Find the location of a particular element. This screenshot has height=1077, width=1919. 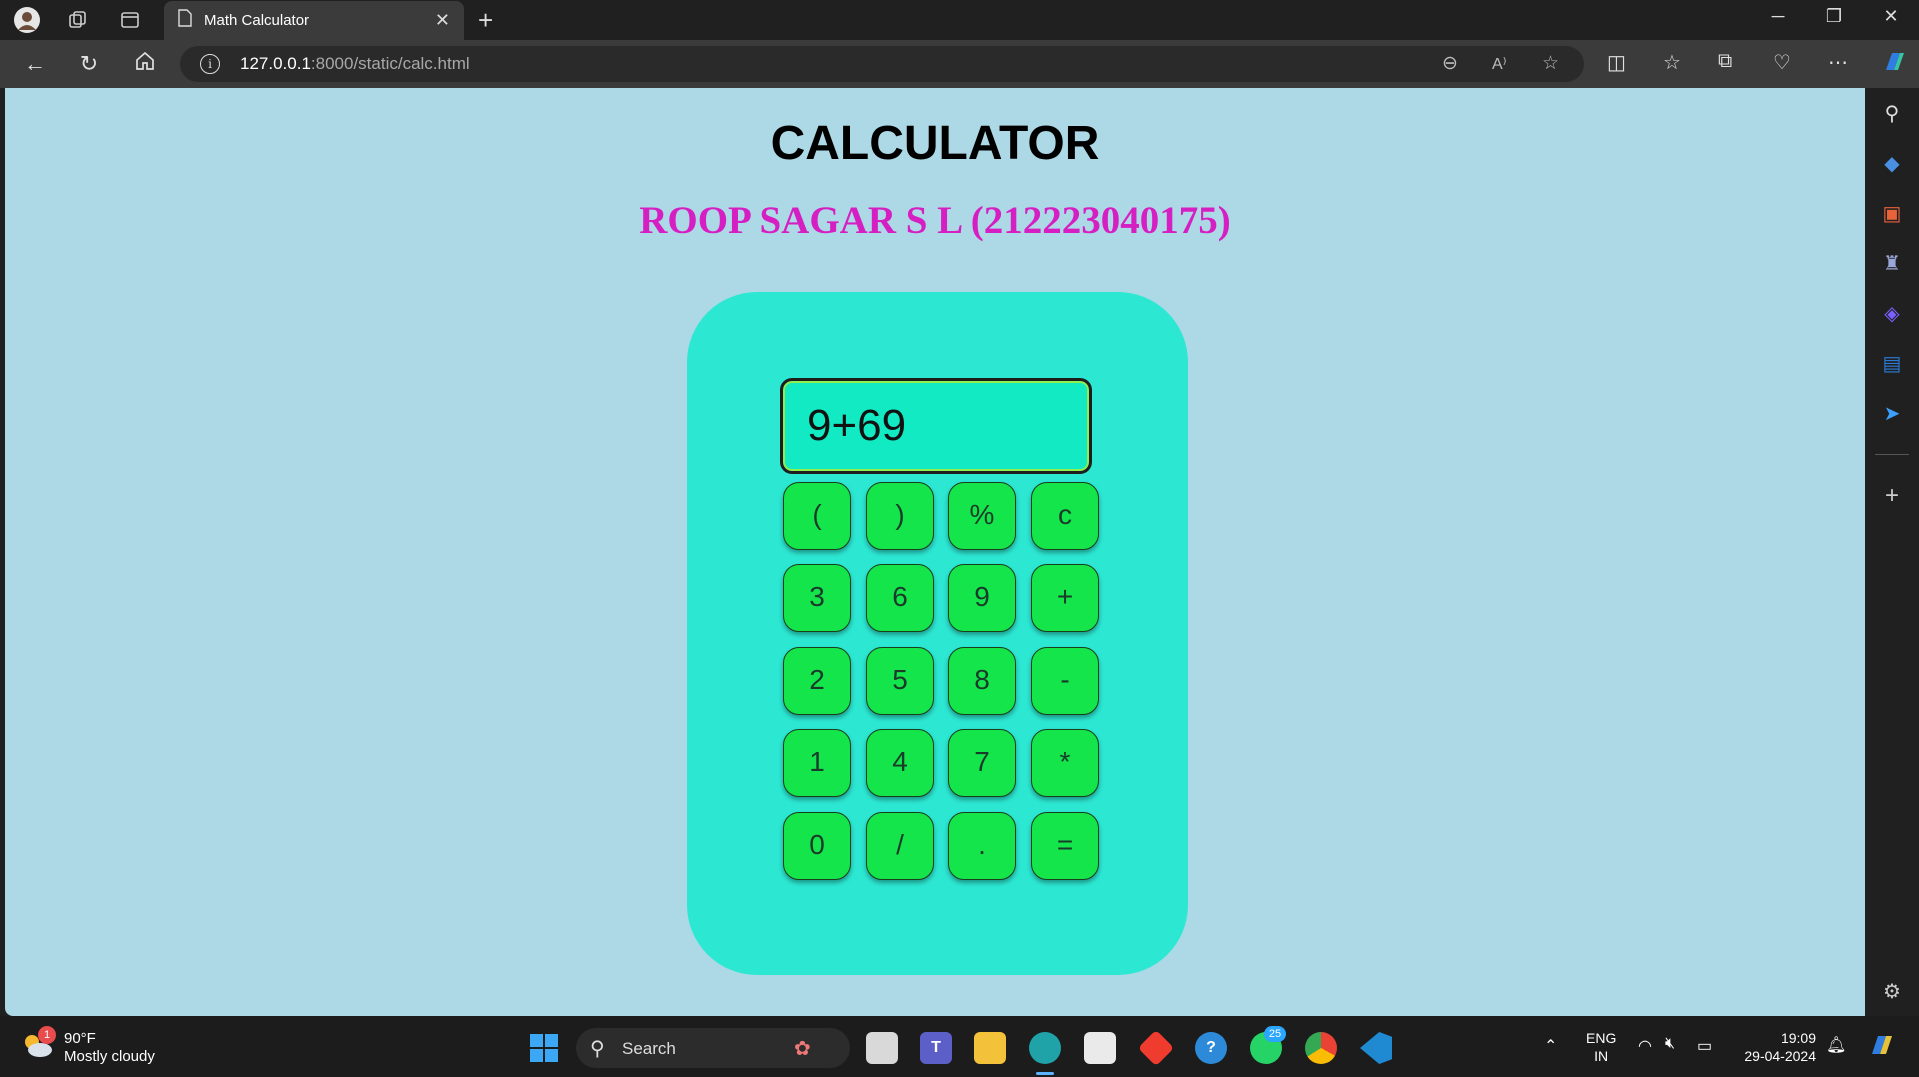

key-multiply: * is located at coordinates (1065, 763).